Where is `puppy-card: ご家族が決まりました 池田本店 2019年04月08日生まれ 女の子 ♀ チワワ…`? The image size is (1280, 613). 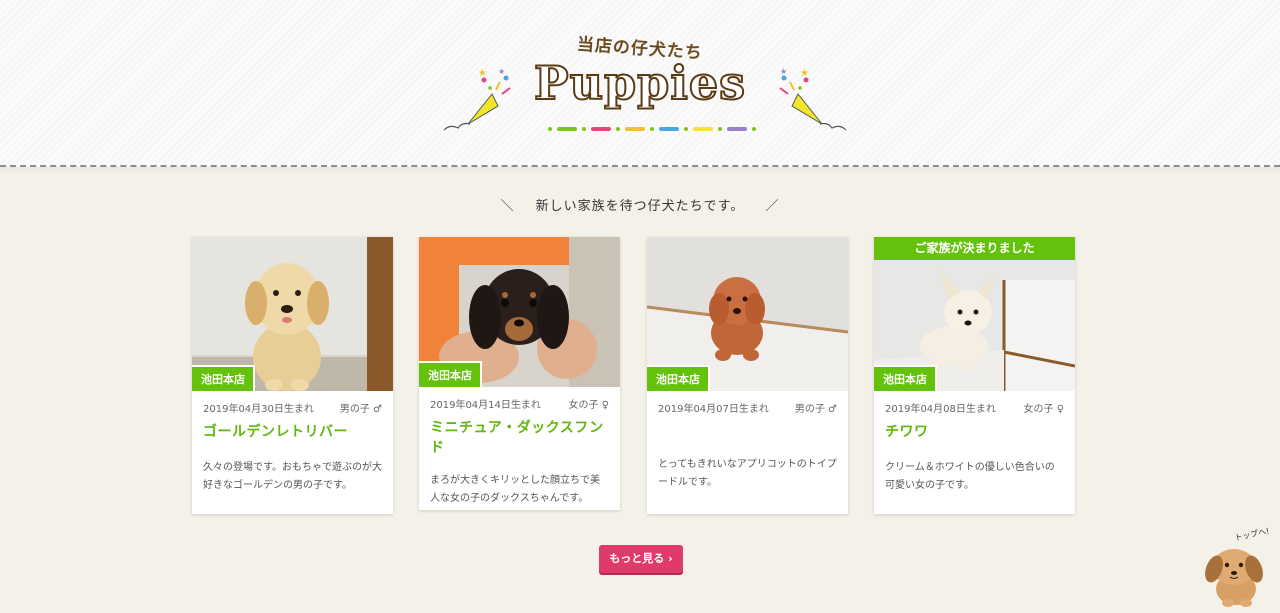
puppy-card: ご家族が決まりました 池田本店 2019年04月08日生まれ 女の子 ♀ チワワ… is located at coordinates (974, 375).